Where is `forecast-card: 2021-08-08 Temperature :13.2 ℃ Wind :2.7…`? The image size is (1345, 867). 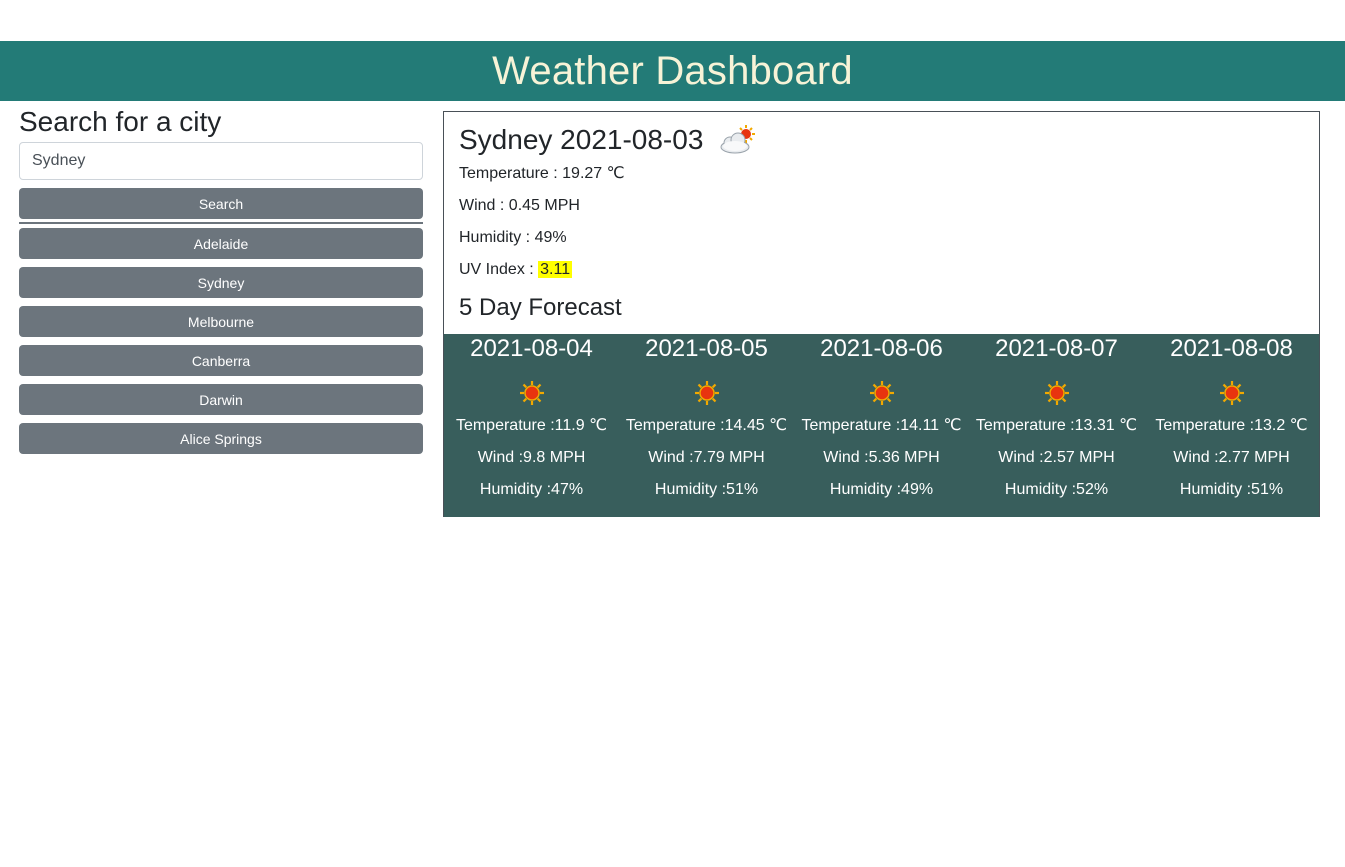 forecast-card: 2021-08-08 Temperature :13.2 ℃ Wind :2.7… is located at coordinates (1231, 425).